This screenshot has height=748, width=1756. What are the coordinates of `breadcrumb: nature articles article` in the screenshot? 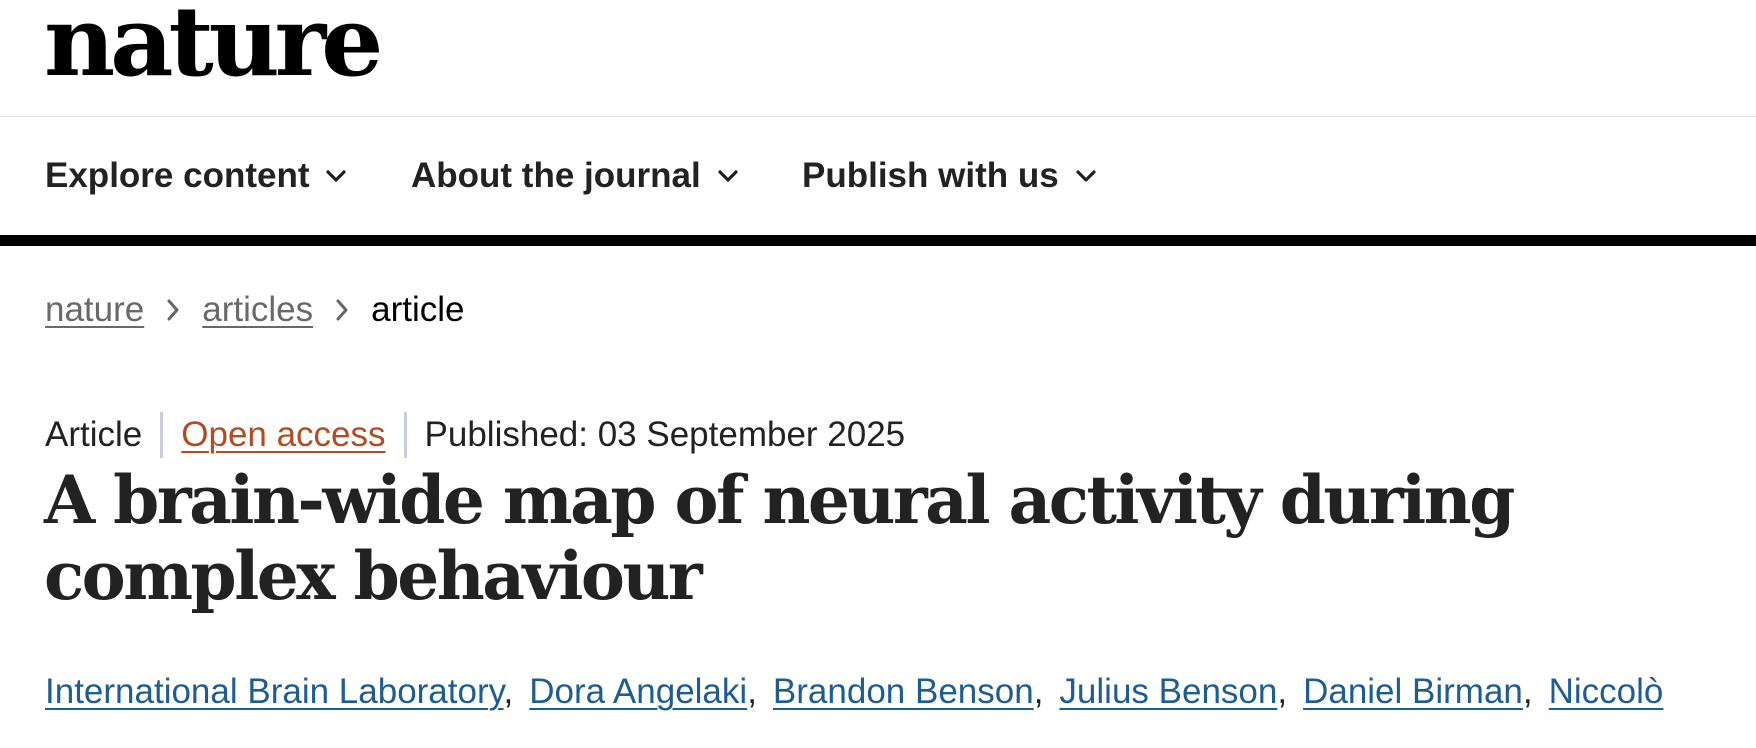 It's located at (255, 310).